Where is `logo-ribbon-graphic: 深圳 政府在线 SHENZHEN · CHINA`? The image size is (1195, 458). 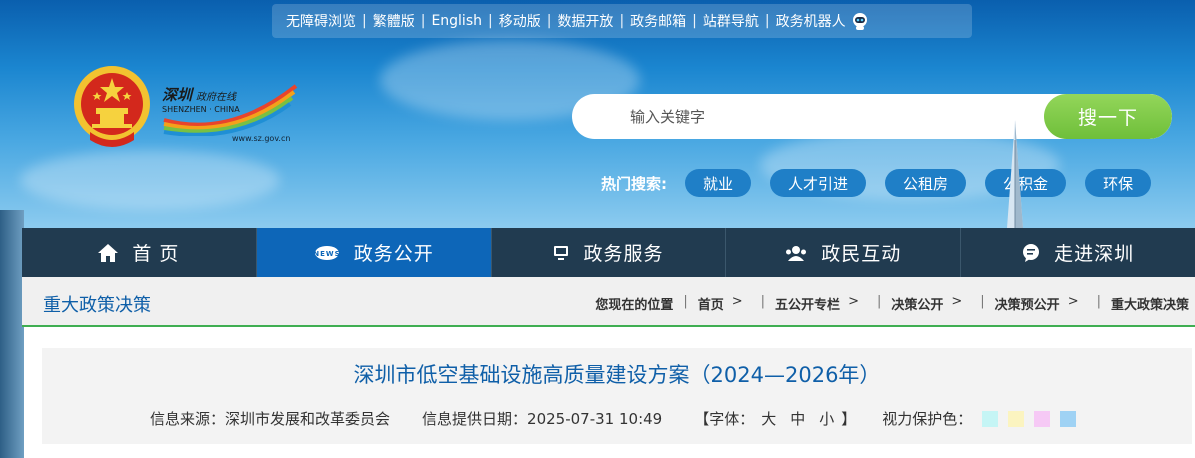
logo-ribbon-graphic: 深圳 政府在线 SHENZHEN · CHINA is located at coordinates (230, 110).